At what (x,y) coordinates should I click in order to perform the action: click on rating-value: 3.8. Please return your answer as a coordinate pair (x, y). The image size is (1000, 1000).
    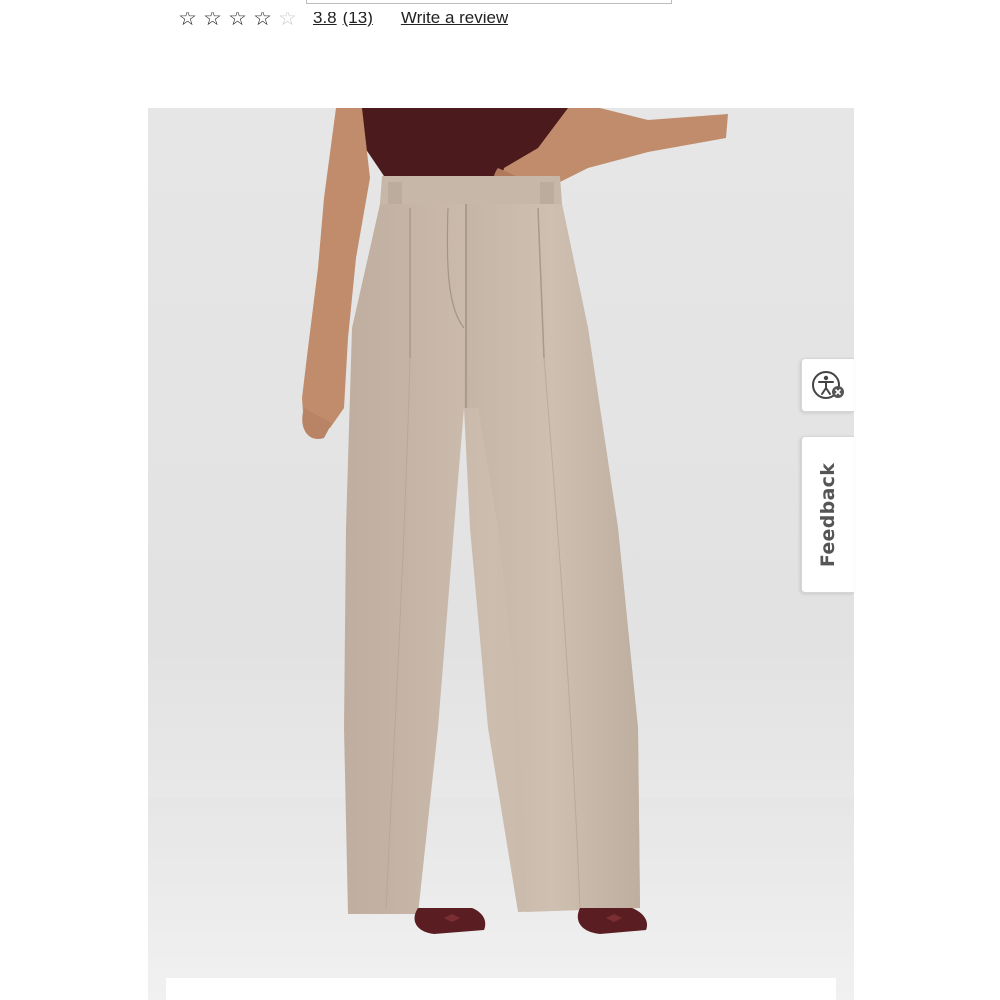
    Looking at the image, I should click on (325, 20).